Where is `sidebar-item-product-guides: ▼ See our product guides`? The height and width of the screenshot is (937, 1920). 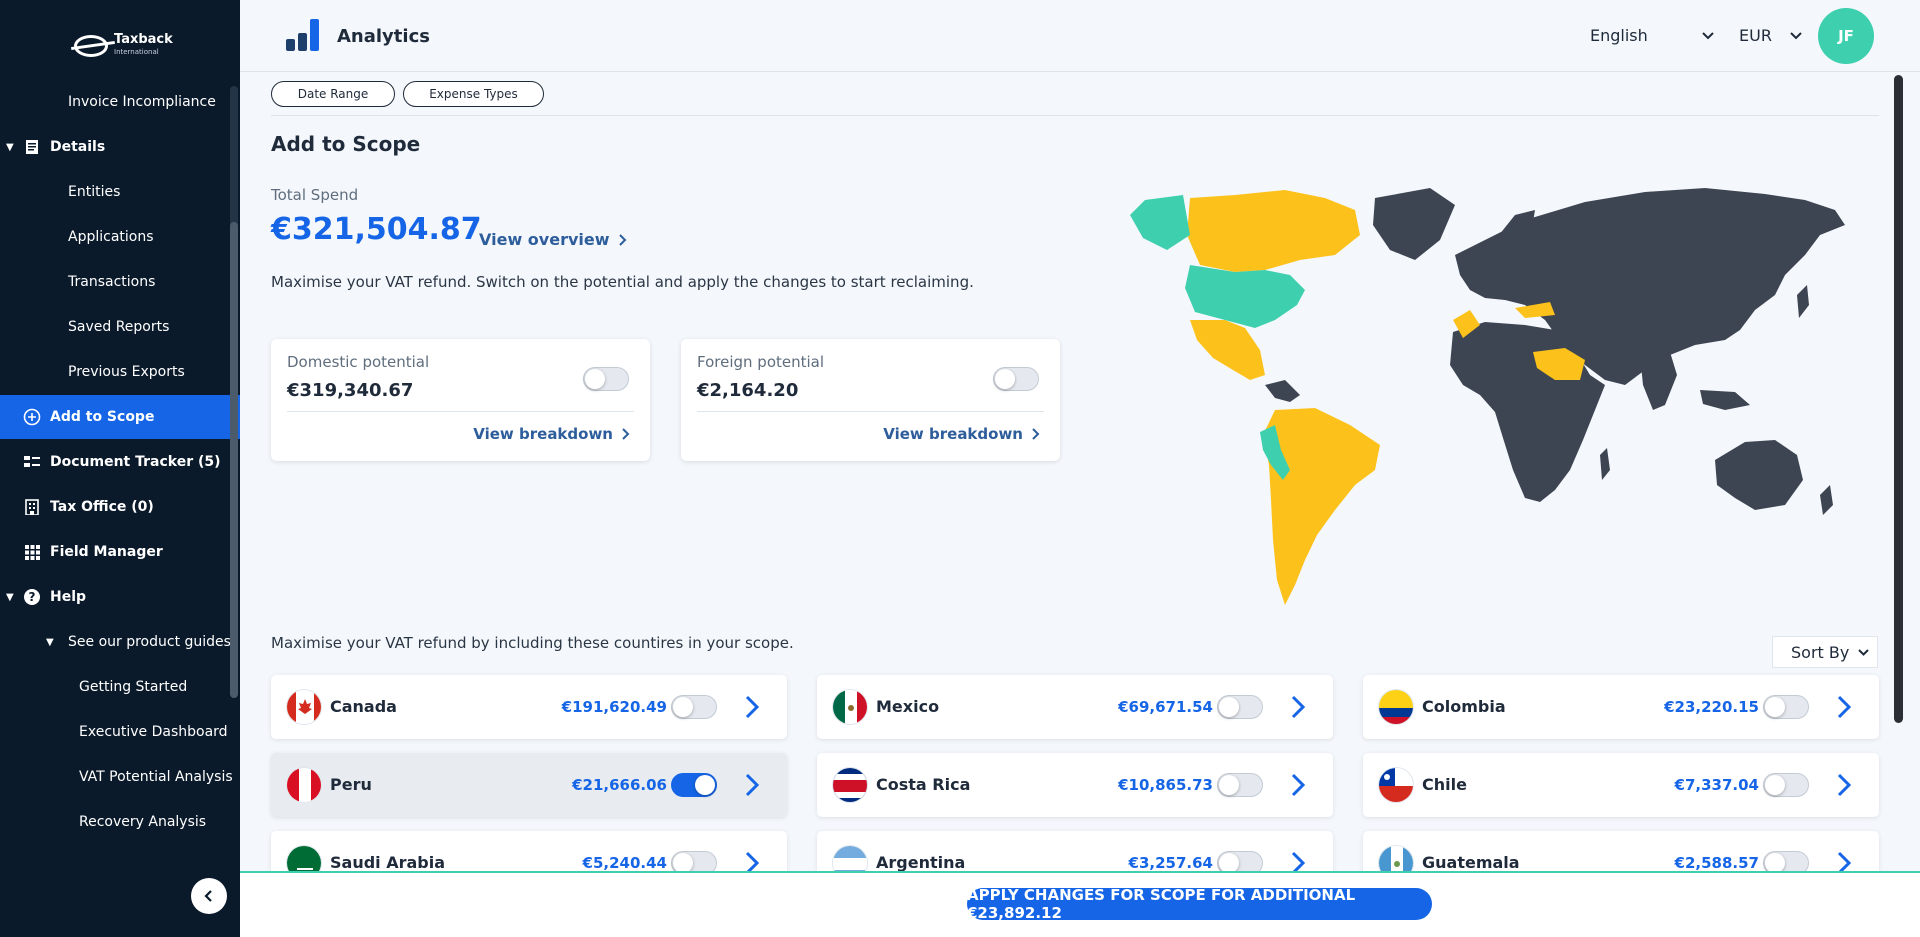
sidebar-item-product-guides: ▼ See our product guides is located at coordinates (120, 642).